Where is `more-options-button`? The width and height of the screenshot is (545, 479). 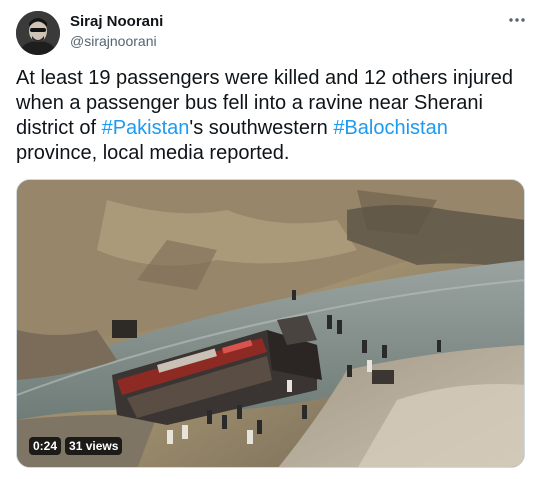 more-options-button is located at coordinates (517, 20).